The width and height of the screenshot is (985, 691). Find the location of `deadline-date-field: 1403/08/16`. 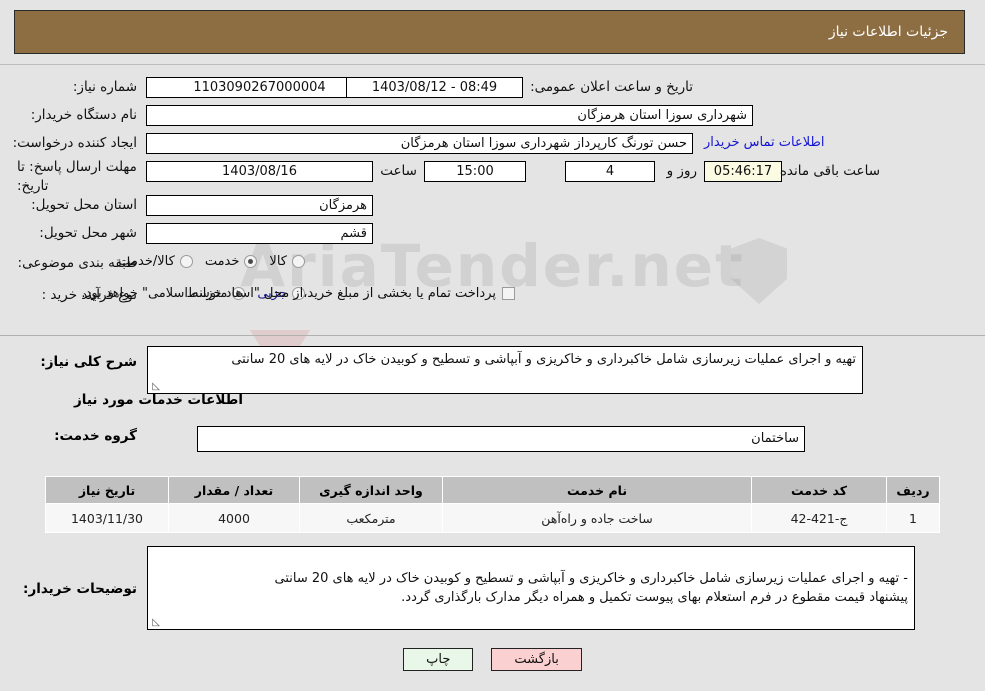

deadline-date-field: 1403/08/16 is located at coordinates (259, 171).